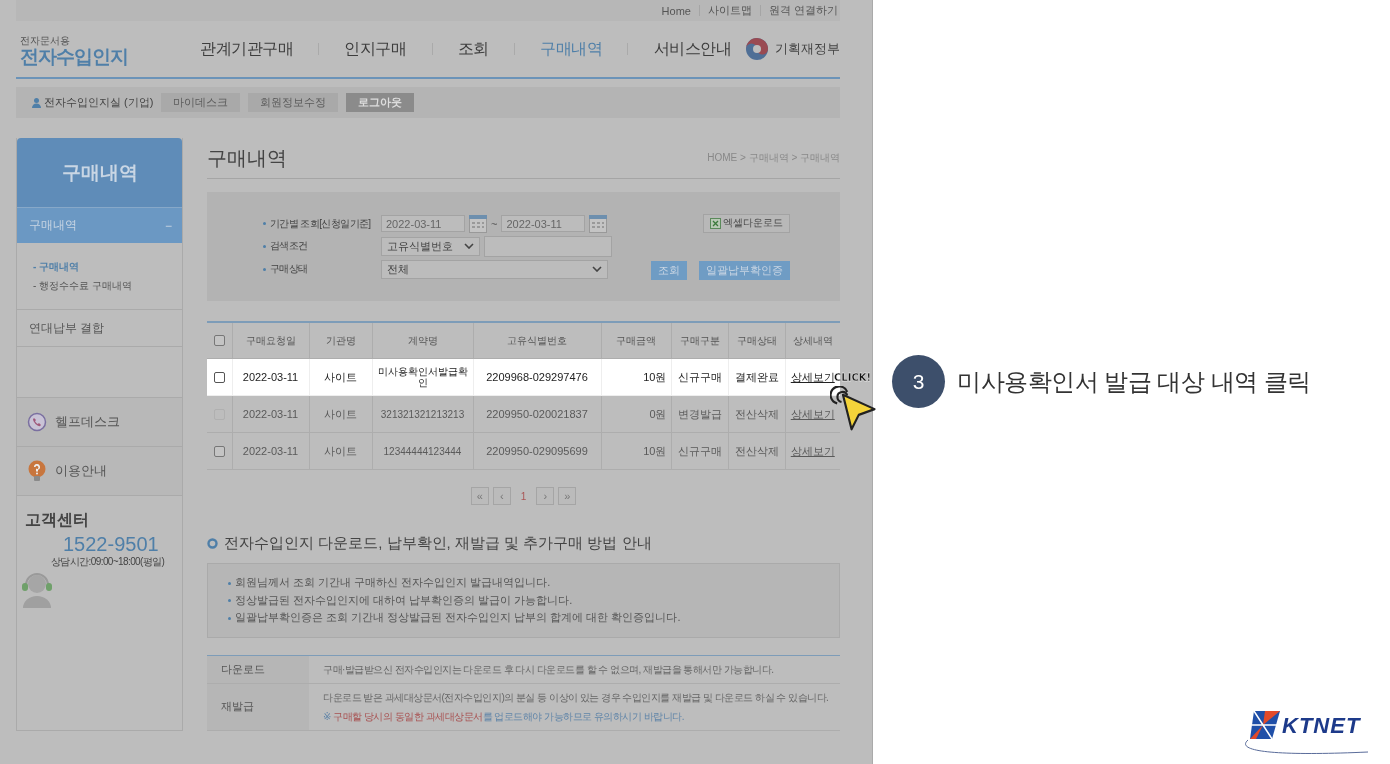 The image size is (1390, 764). Describe the element at coordinates (99, 225) in the screenshot. I see `sidebar-menu-item: 구매내역 −` at that location.